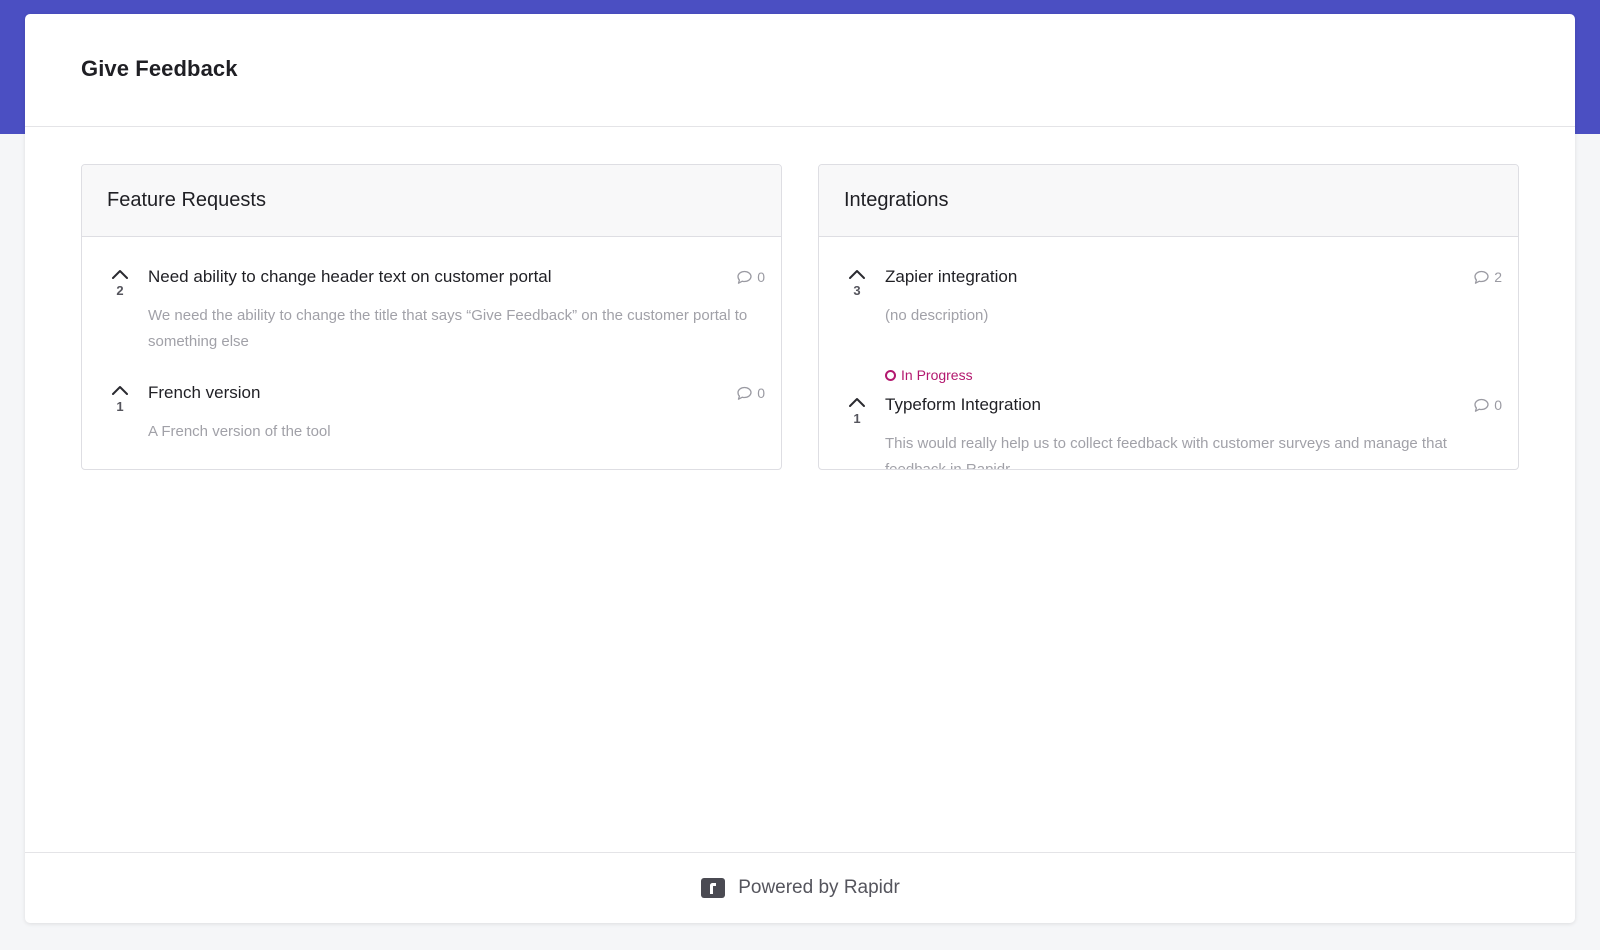  I want to click on board-title: Integrations, so click(896, 200).